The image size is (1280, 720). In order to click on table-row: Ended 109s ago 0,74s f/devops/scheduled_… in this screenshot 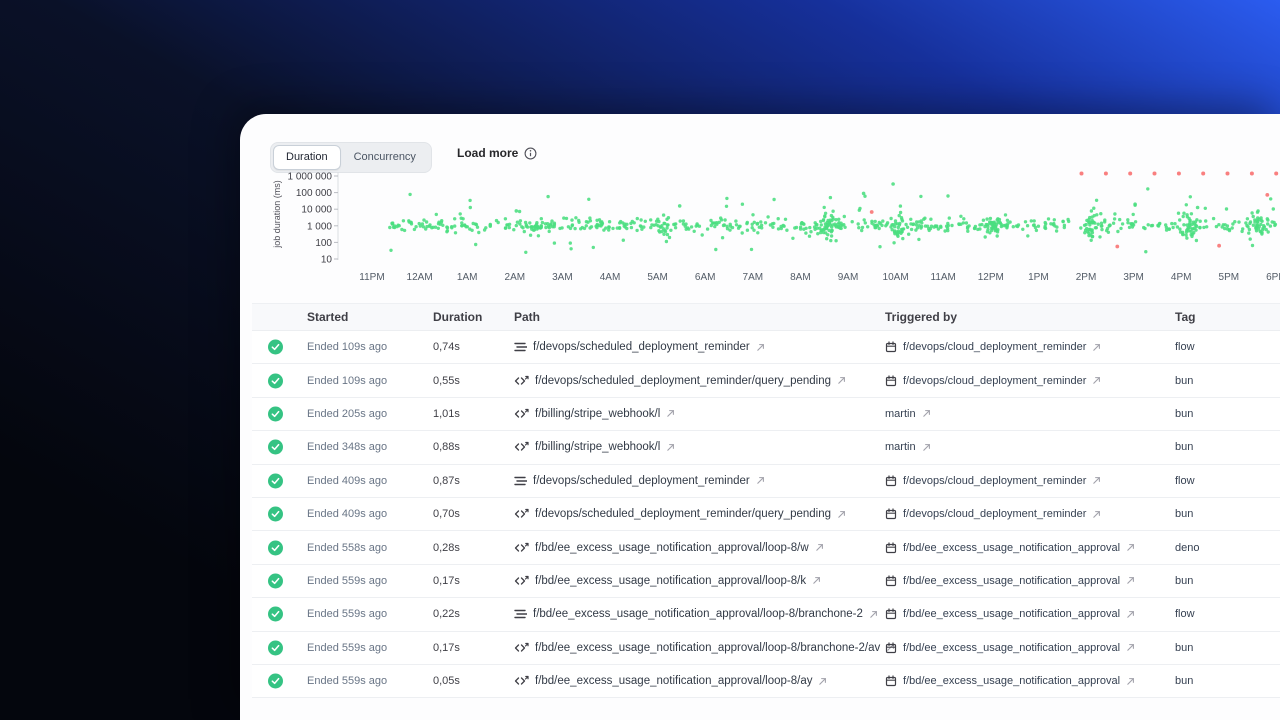, I will do `click(766, 348)`.